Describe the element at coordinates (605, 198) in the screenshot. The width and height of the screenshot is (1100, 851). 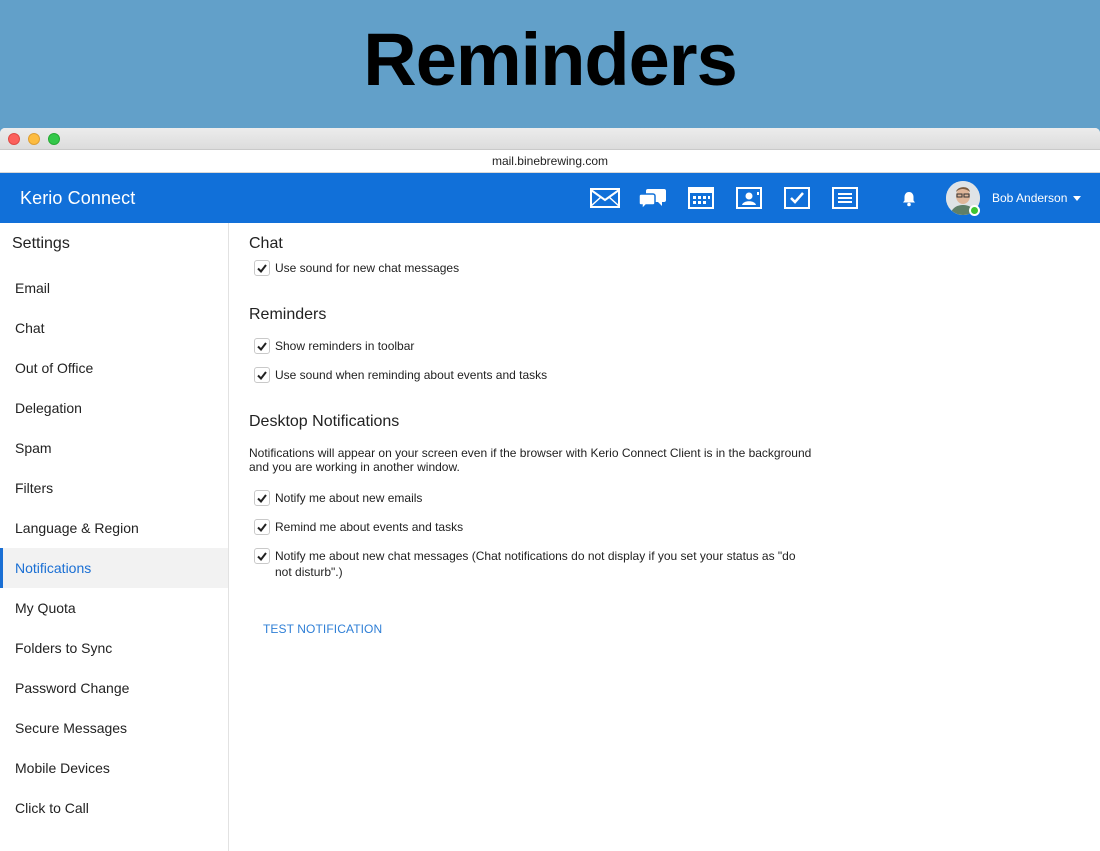
I see `mail-icon` at that location.